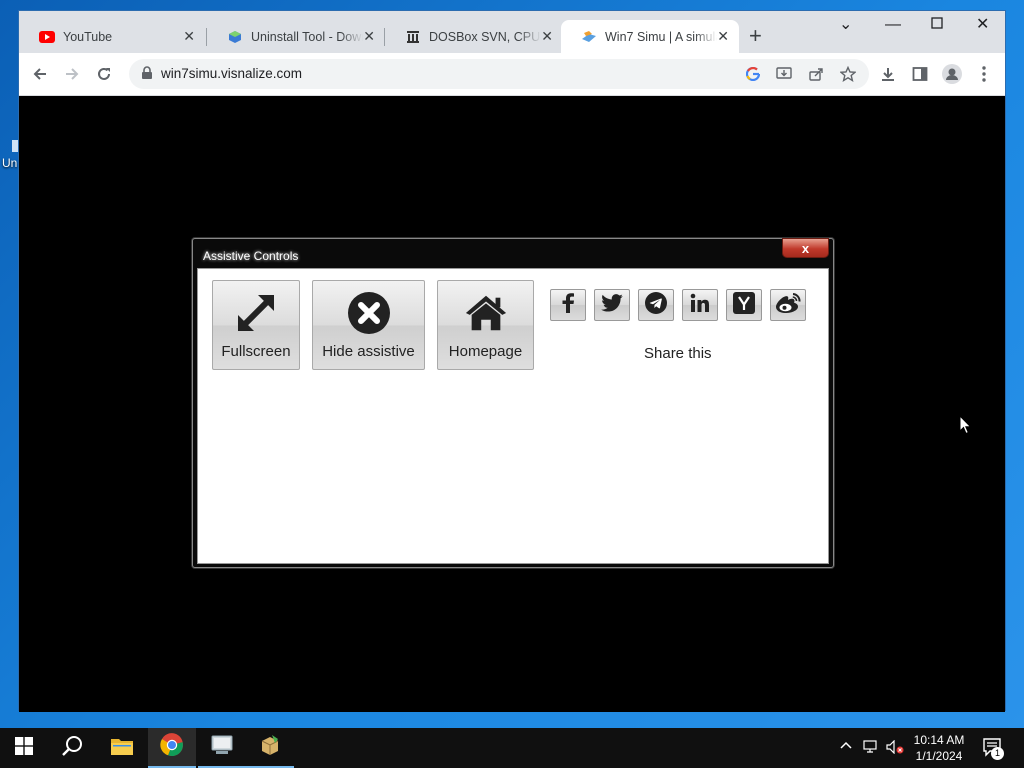 The width and height of the screenshot is (1024, 768). I want to click on taskbar: 10:14 AM 1/1/2024 1, so click(512, 748).